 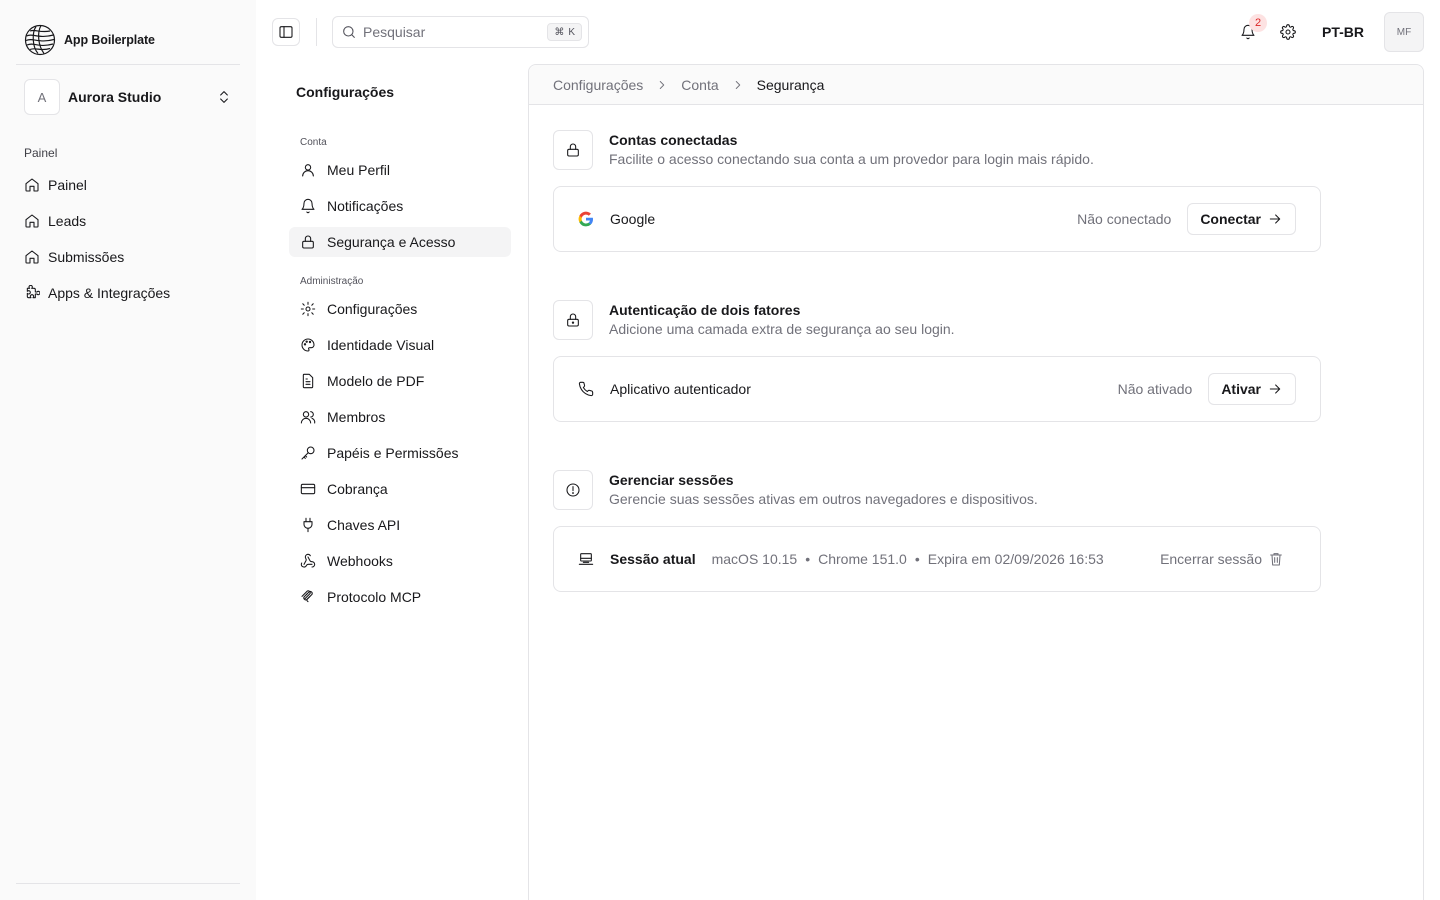 I want to click on sidebar-toggle-button, so click(x=286, y=32).